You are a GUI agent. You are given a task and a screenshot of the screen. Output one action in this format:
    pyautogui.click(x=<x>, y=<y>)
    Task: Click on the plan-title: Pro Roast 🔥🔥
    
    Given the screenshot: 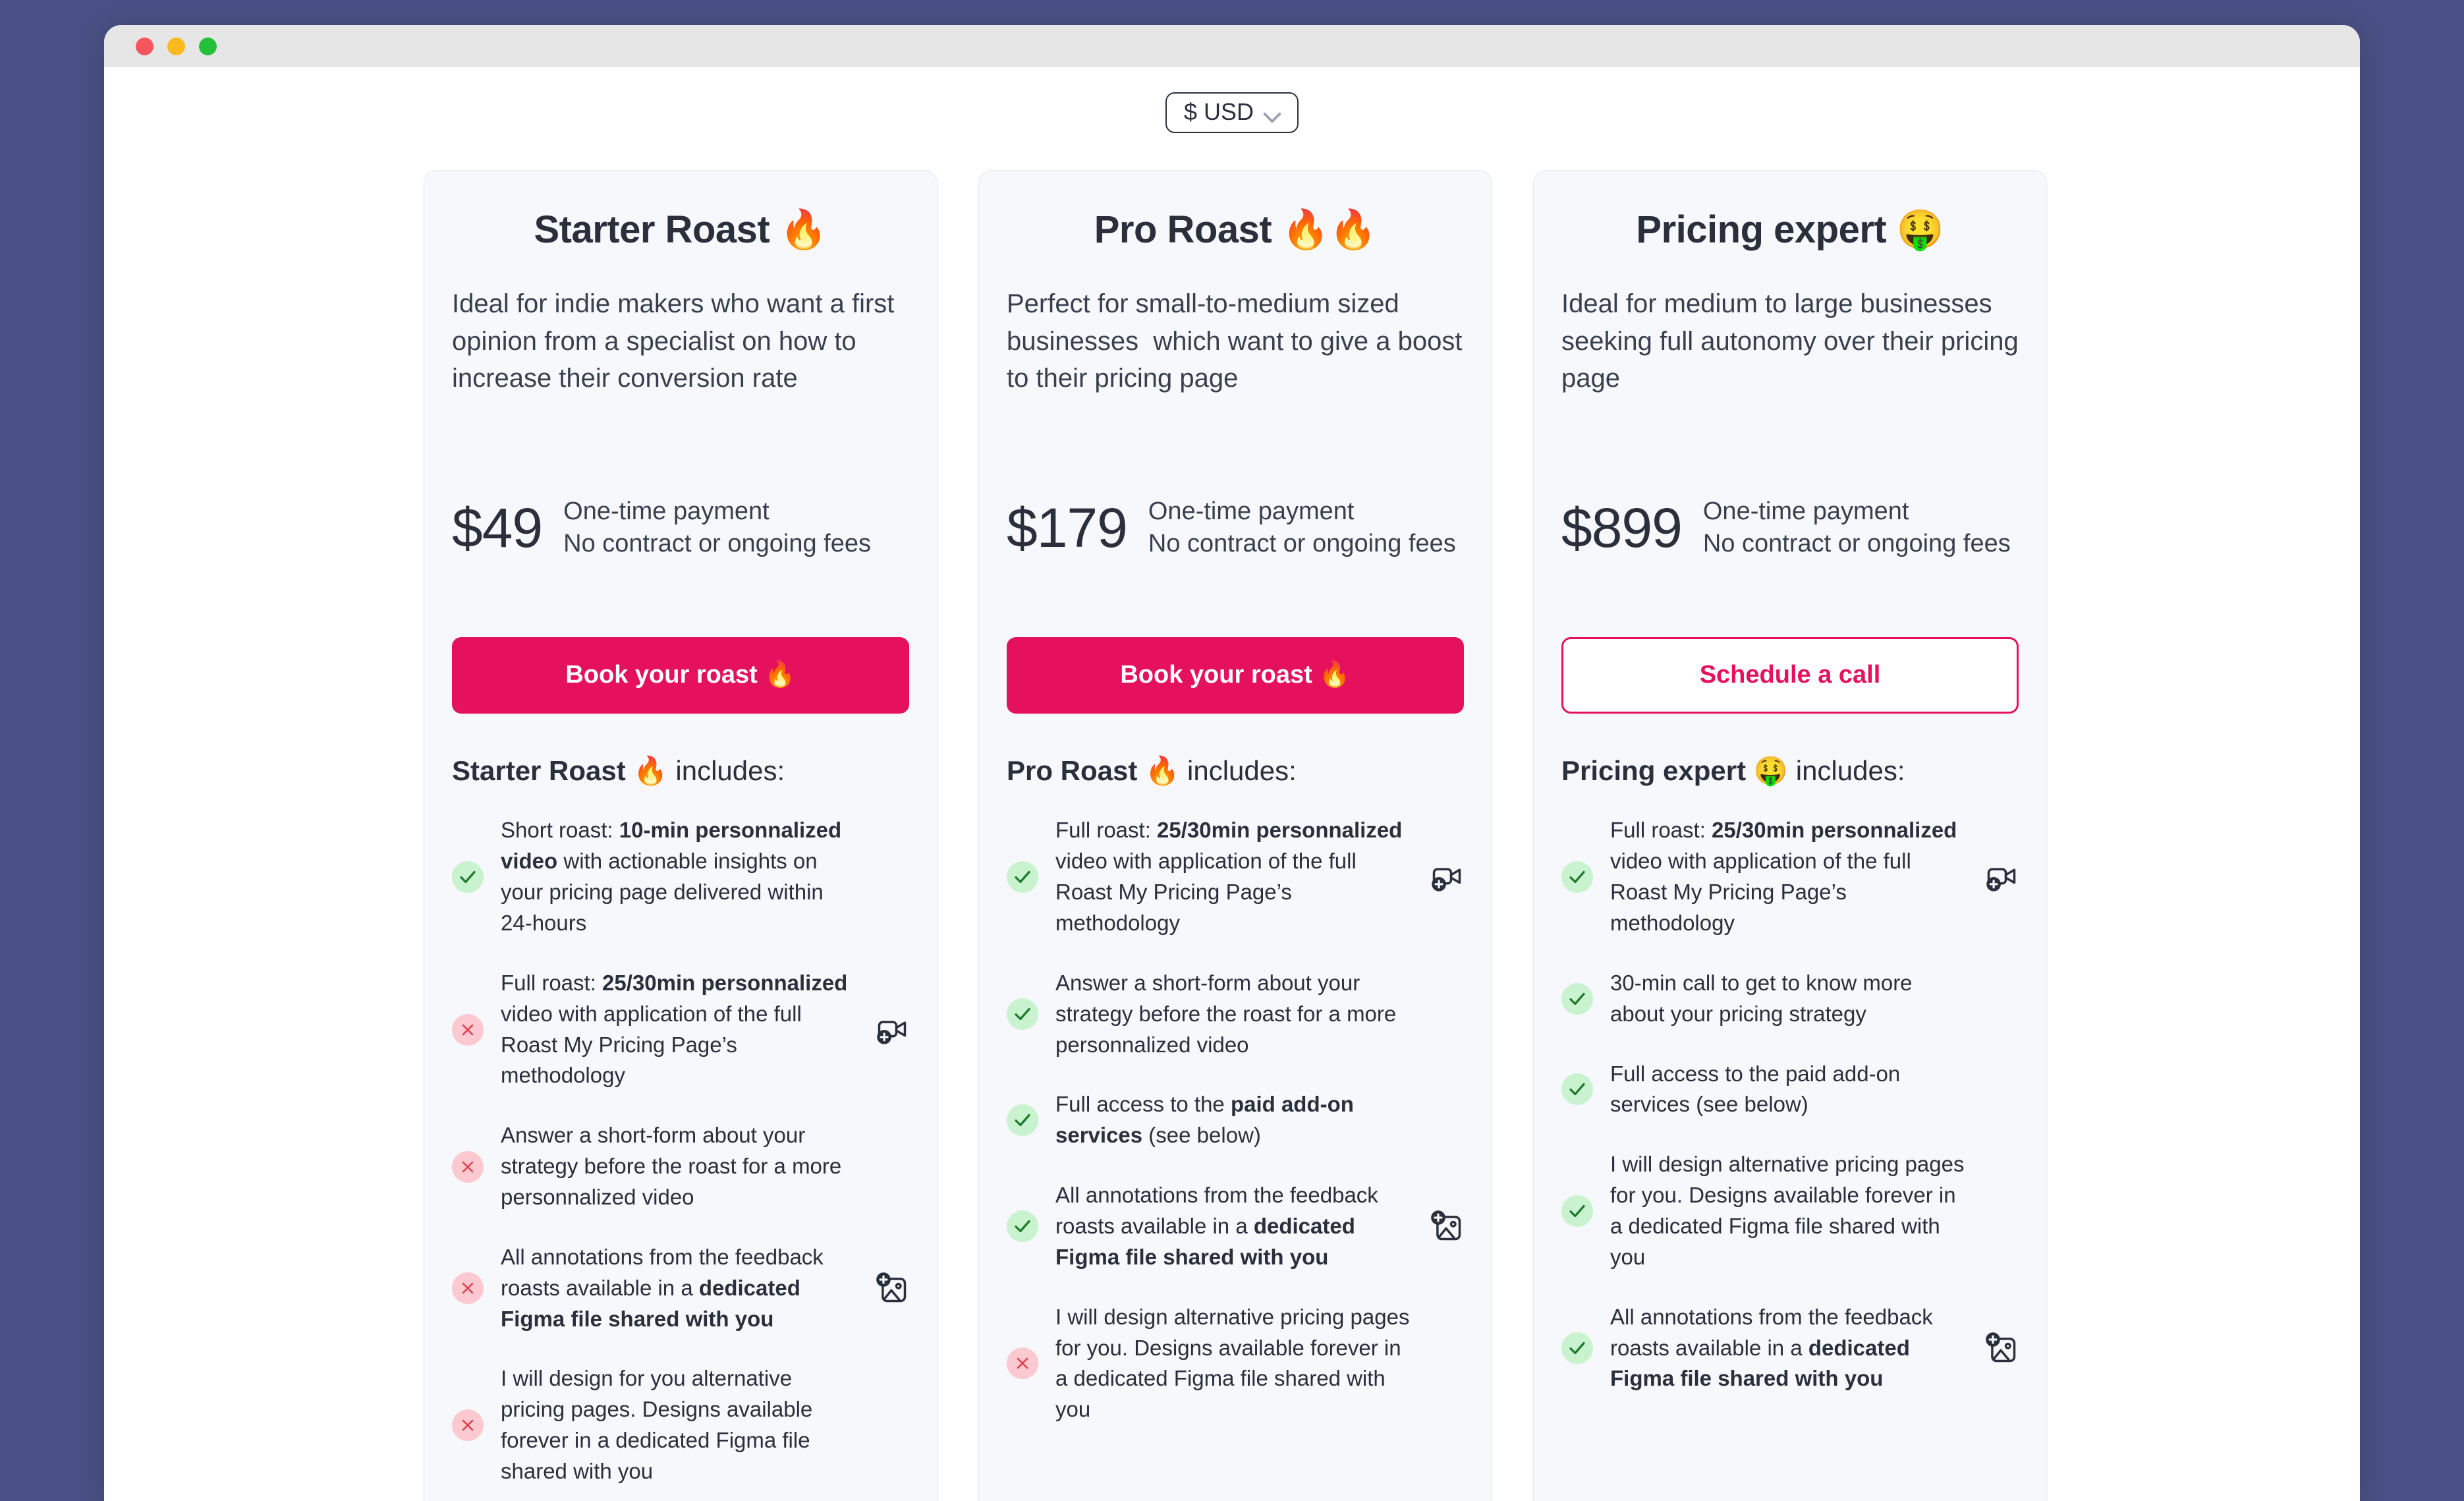 What is the action you would take?
    pyautogui.click(x=1235, y=229)
    